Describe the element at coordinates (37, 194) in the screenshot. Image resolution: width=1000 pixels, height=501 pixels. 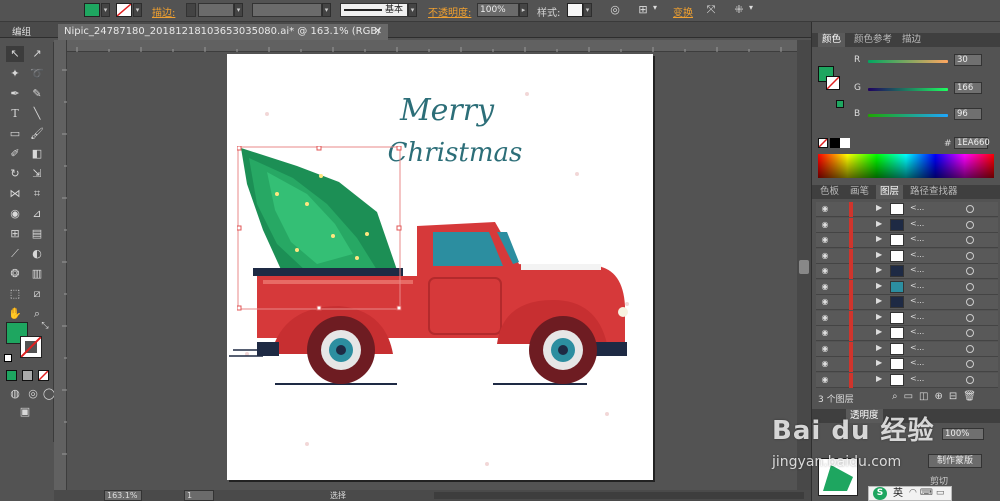
I see `free-transform-tool-icon: ⌗` at that location.